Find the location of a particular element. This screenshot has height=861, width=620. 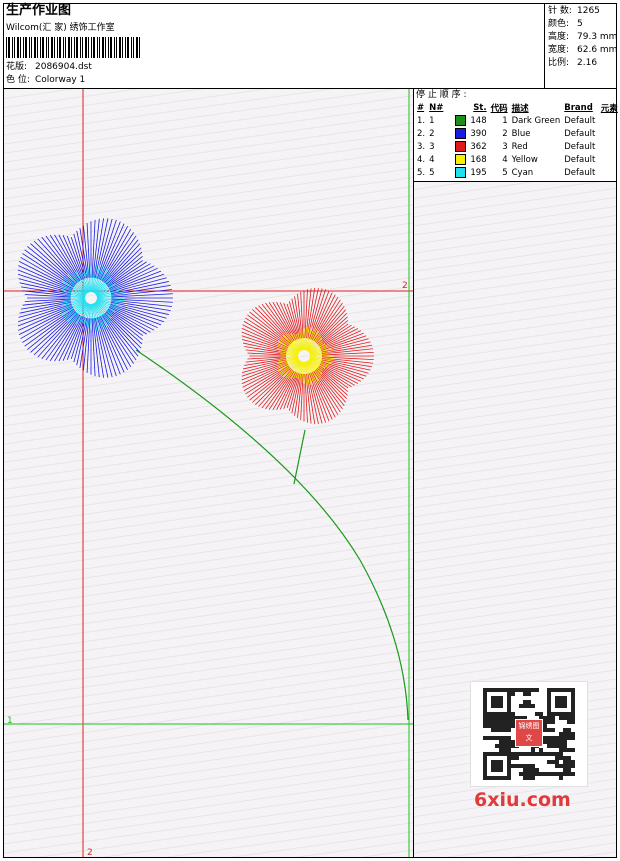

stop-table-header: # N# St. 代码 描述 Brand 元素 is located at coordinates (517, 107).